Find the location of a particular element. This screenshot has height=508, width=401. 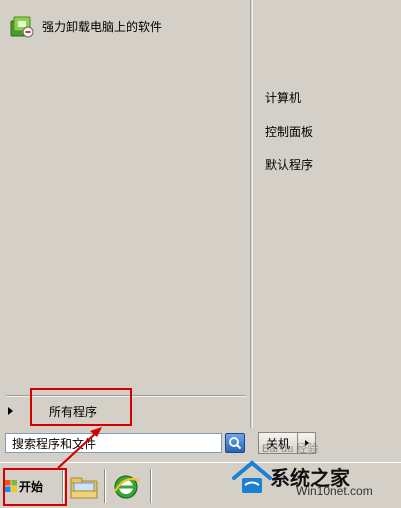

search-button is located at coordinates (235, 443).